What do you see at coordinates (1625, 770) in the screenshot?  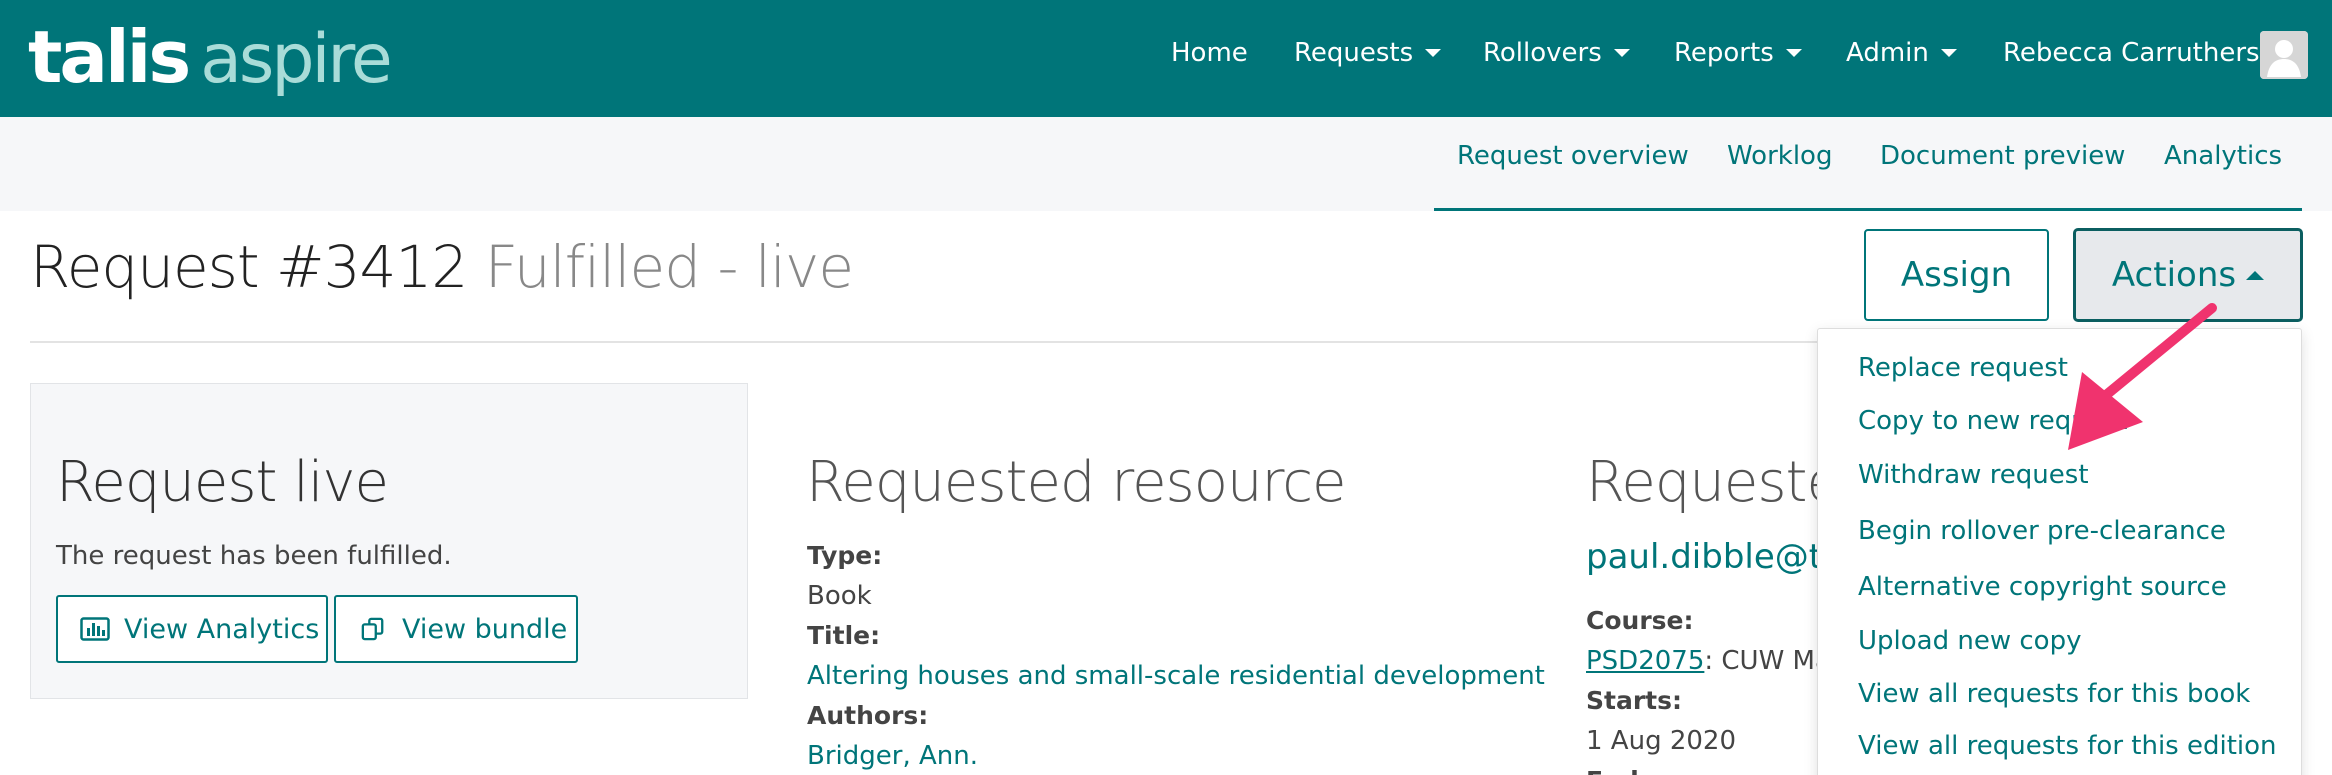 I see `ends-label: Ends:` at bounding box center [1625, 770].